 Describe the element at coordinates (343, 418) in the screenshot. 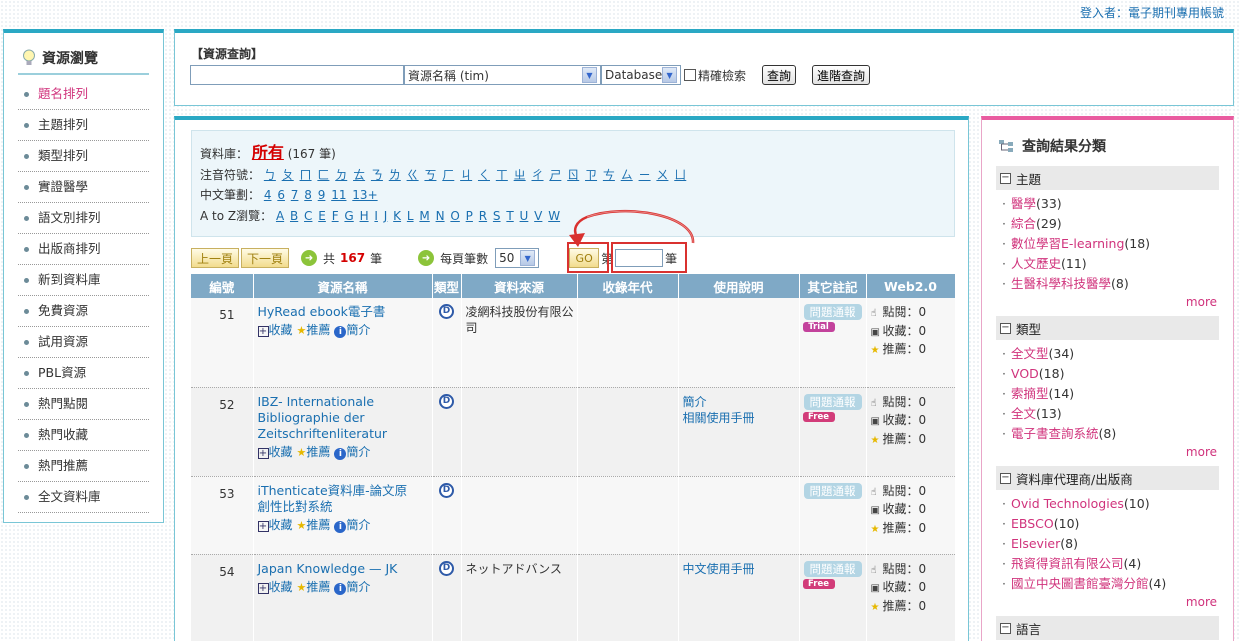

I see `resource-title-link: Bibliographie der` at that location.